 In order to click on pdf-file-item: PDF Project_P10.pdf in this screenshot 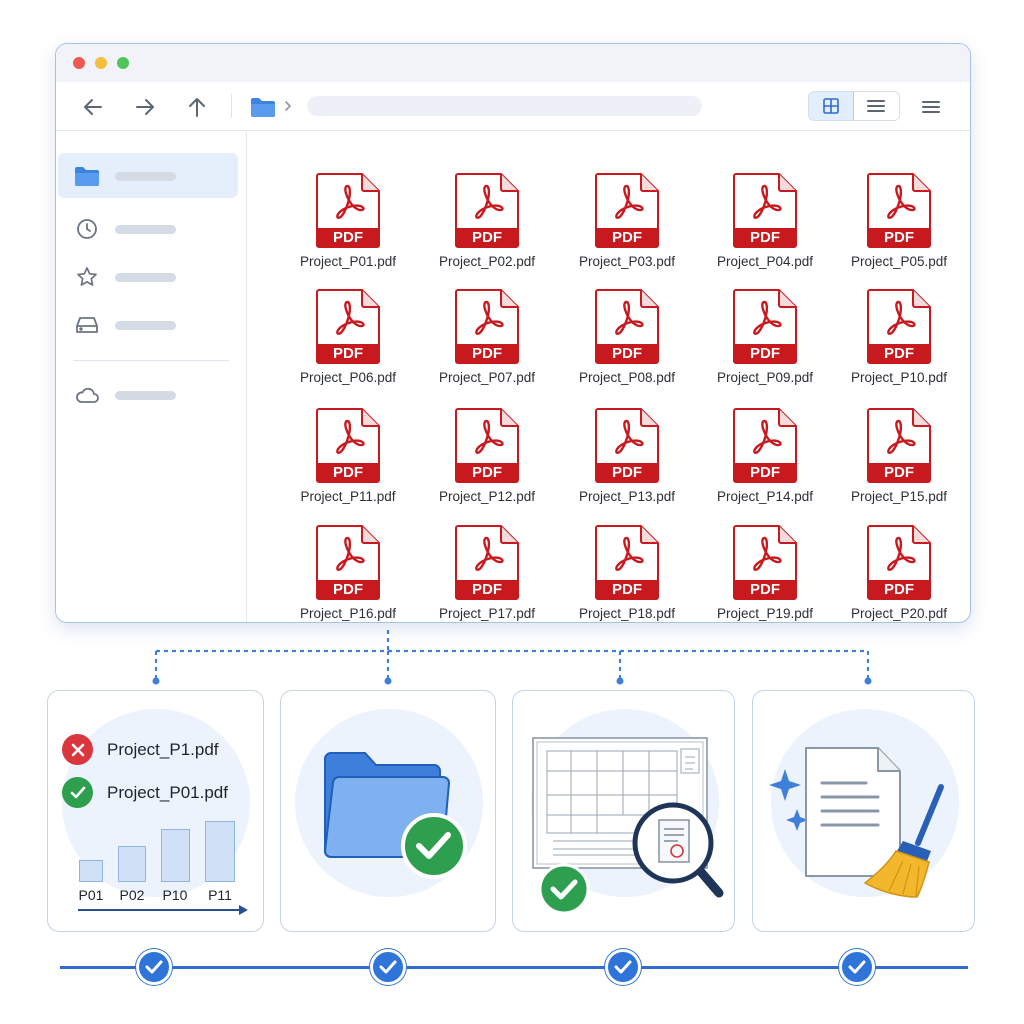, I will do `click(899, 327)`.